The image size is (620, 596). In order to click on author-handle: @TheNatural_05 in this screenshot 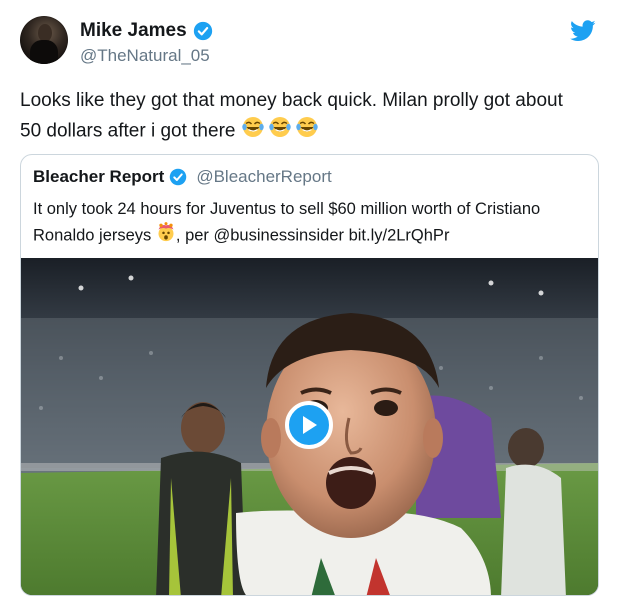, I will do `click(145, 56)`.